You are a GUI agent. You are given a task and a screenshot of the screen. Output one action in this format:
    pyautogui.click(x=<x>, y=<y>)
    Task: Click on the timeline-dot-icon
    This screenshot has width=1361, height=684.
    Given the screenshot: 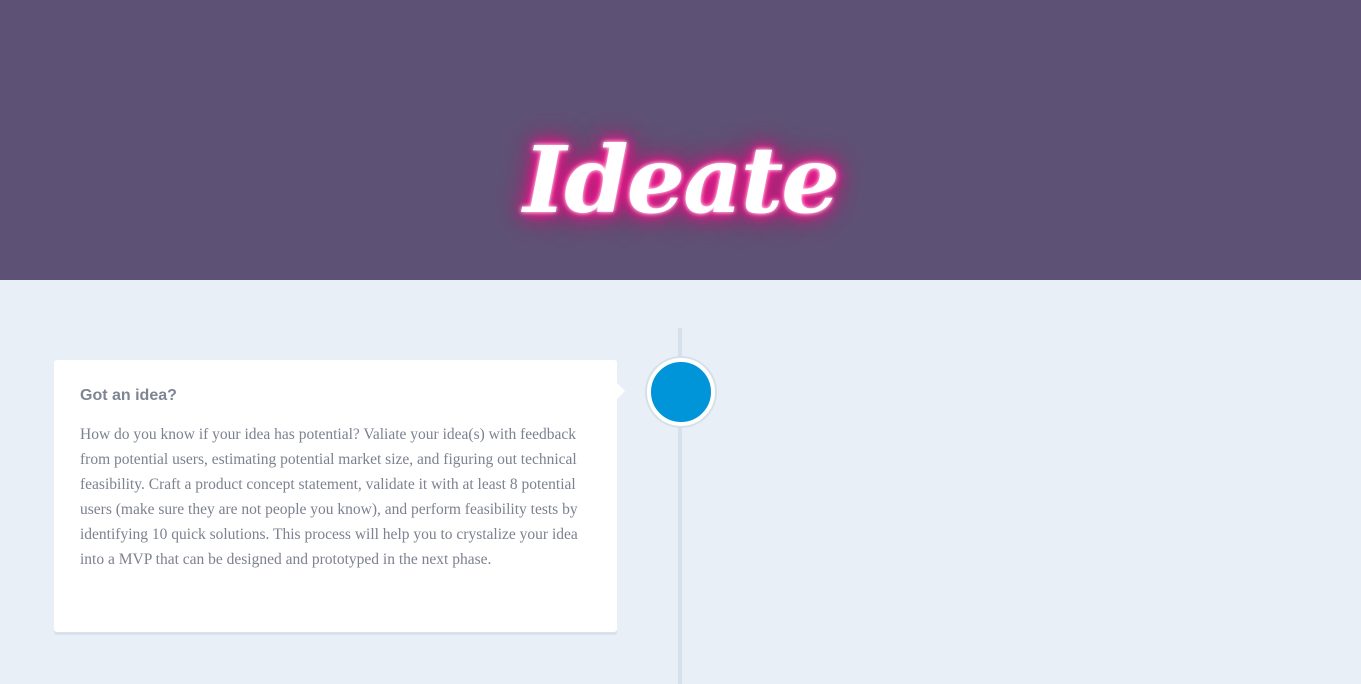 What is the action you would take?
    pyautogui.click(x=681, y=392)
    